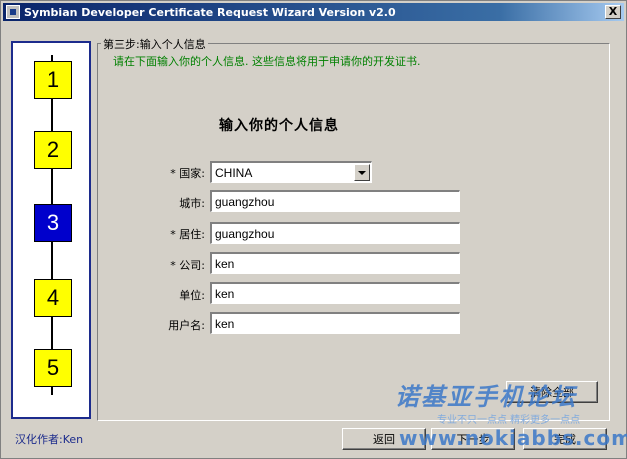 This screenshot has width=627, height=459. Describe the element at coordinates (279, 126) in the screenshot. I see `section-heading: 输入你的个人信息` at that location.